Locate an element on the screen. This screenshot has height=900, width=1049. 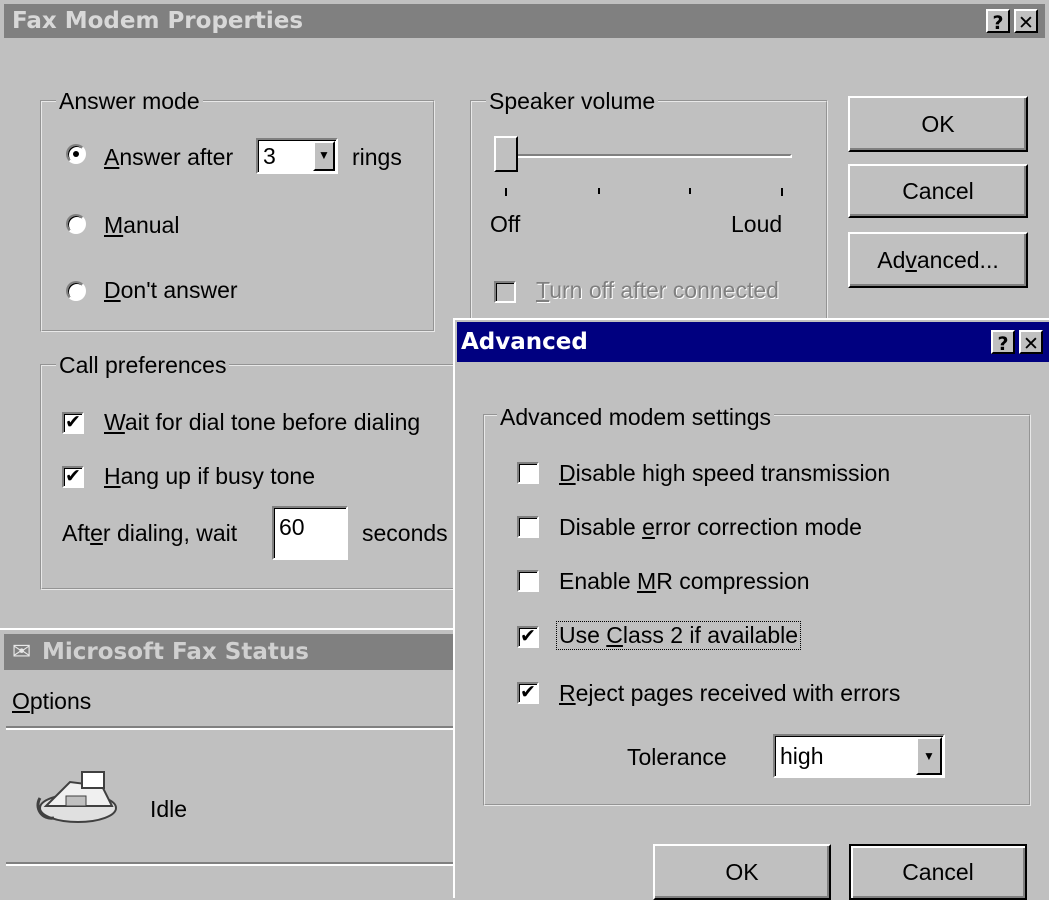
rings-value: 3 is located at coordinates (269, 155).